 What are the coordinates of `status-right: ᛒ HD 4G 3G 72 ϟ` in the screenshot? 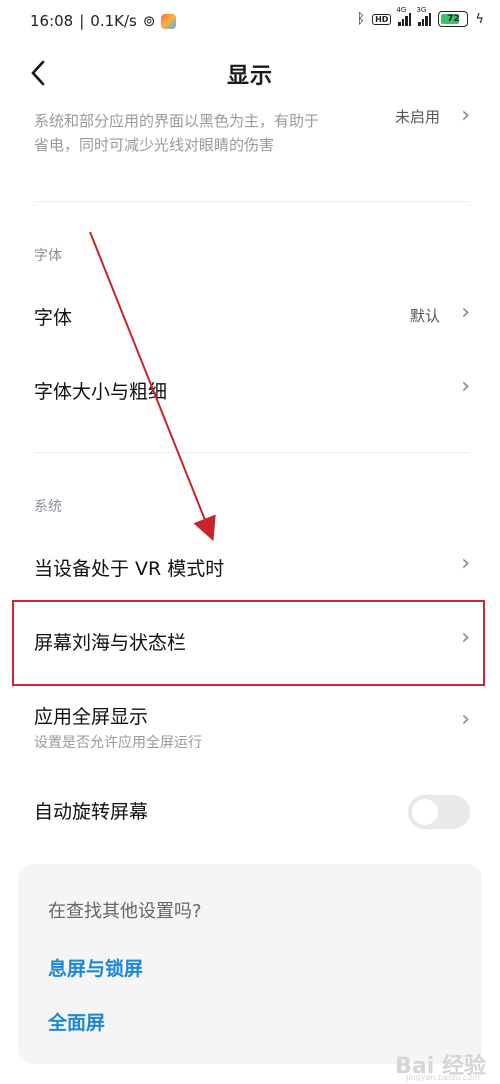 It's located at (420, 16).